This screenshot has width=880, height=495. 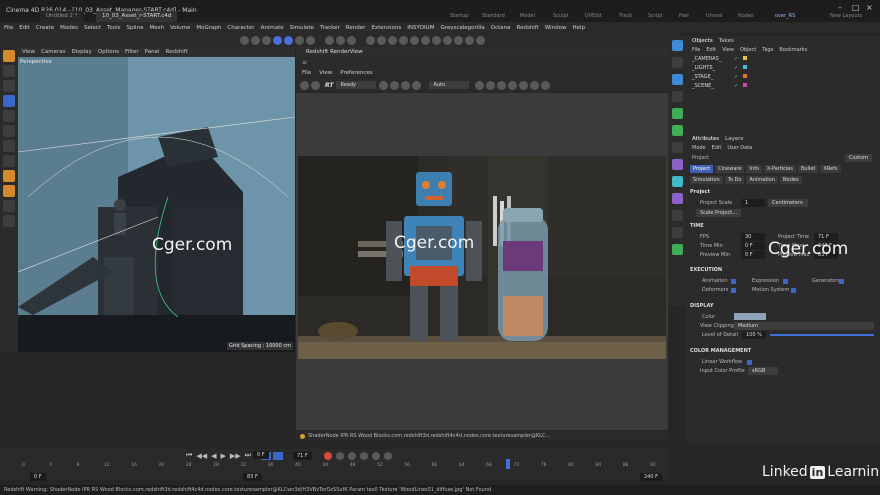 I want to click on deformers-checkbox, so click(x=733, y=290).